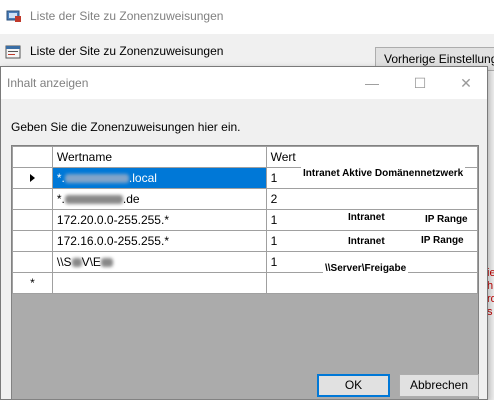 This screenshot has height=400, width=494. What do you see at coordinates (371, 157) in the screenshot?
I see `column-header-wert: Wert` at bounding box center [371, 157].